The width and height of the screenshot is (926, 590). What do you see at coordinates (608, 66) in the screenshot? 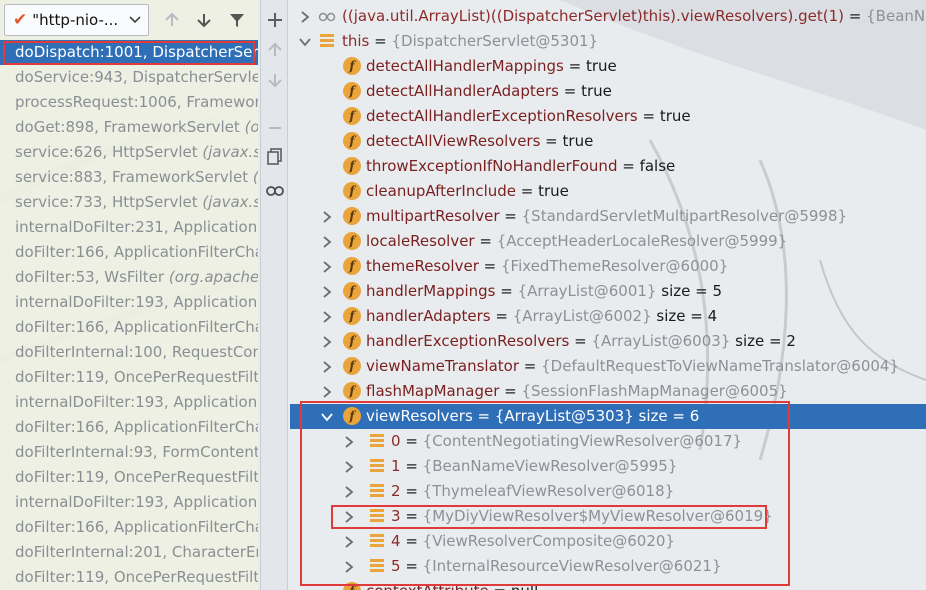
I see `variable-row: f detectAllHandlerMappings = true` at bounding box center [608, 66].